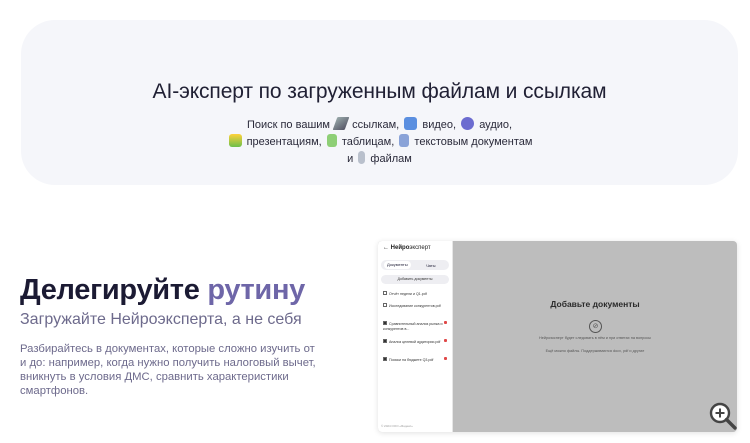 The height and width of the screenshot is (443, 750). Describe the element at coordinates (161, 319) in the screenshot. I see `section-subtitle: Загружайте Нейроэксперта, а не себя` at that location.